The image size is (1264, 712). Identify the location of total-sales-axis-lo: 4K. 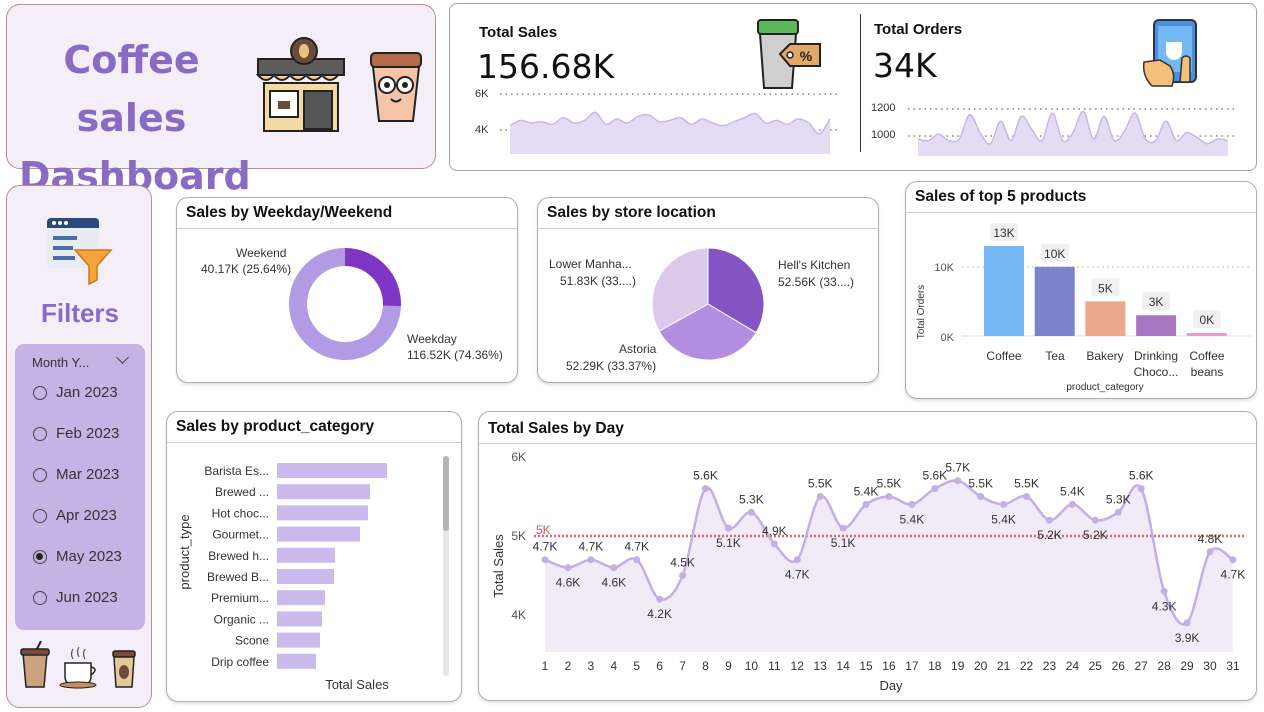
(482, 130).